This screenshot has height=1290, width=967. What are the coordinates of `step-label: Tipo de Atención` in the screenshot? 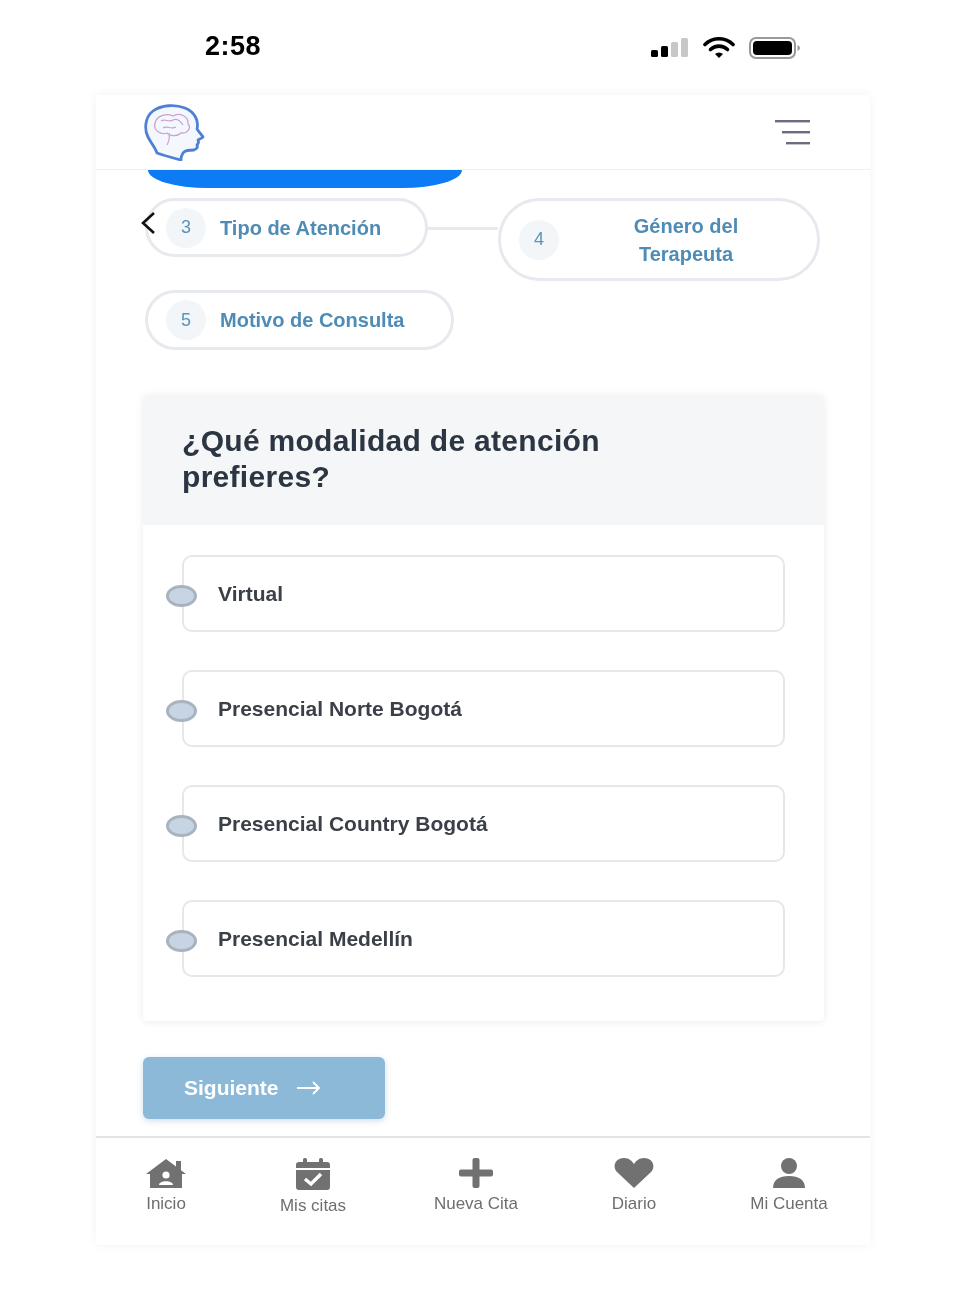 It's located at (301, 228).